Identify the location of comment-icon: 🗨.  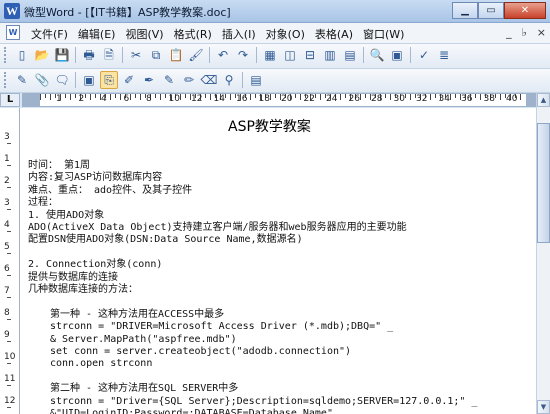
(62, 80).